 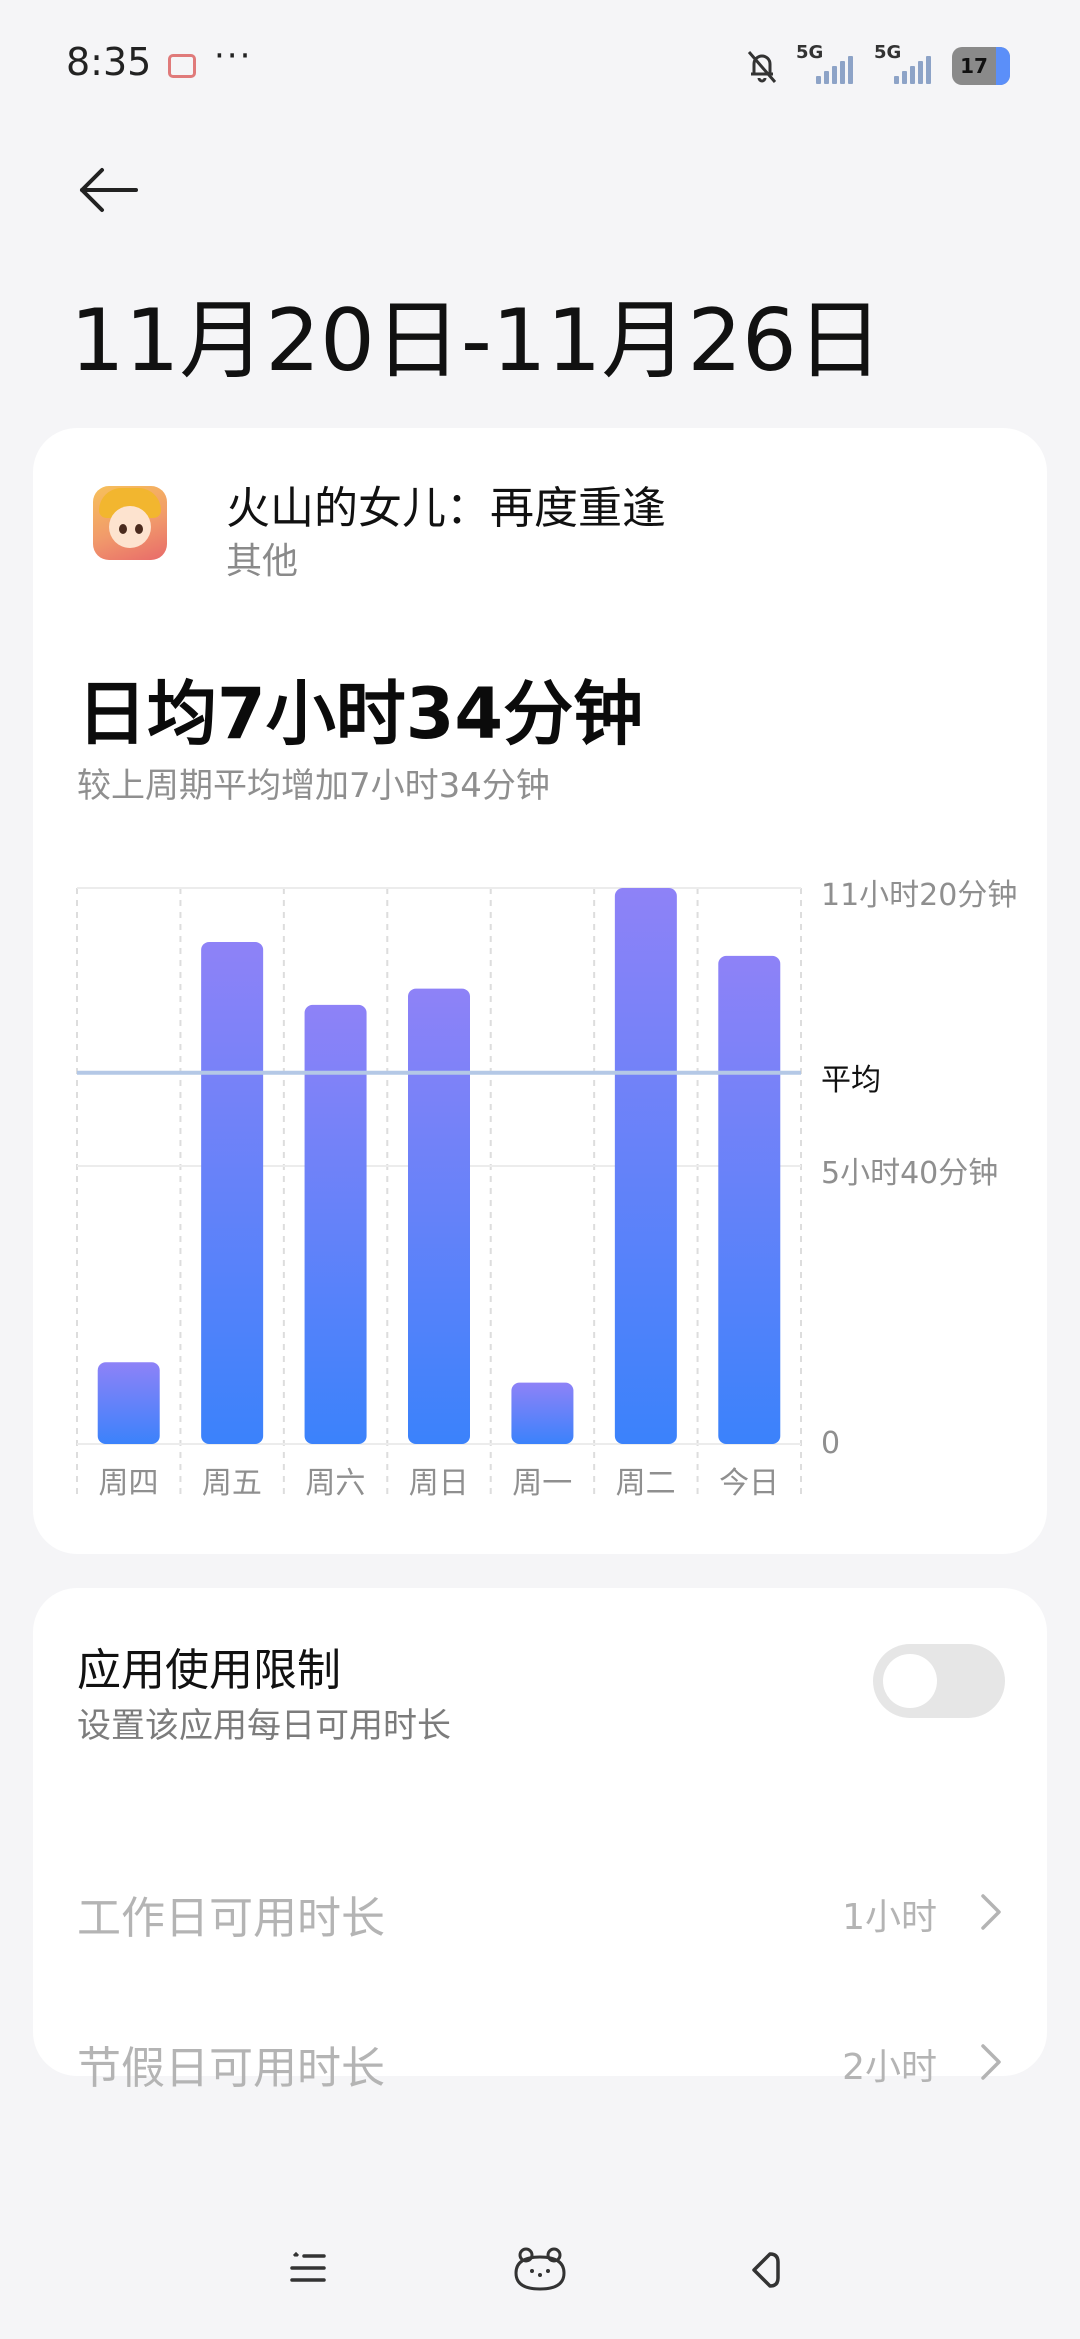 What do you see at coordinates (540, 1912) in the screenshot?
I see `weekday-limit-row: 工作日可用时长 1小时` at bounding box center [540, 1912].